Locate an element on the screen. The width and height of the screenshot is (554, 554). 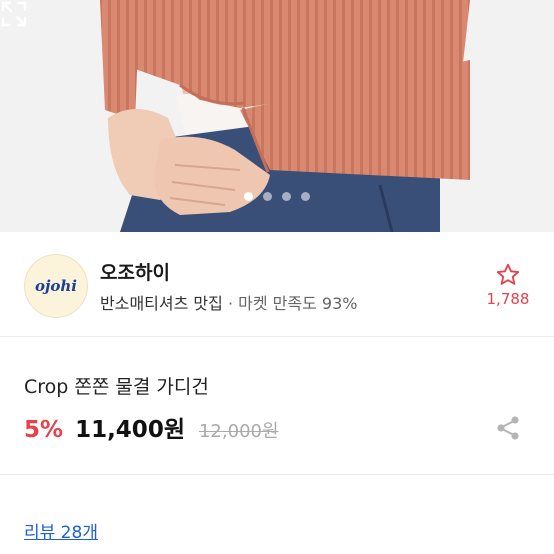
market-satisfaction: 마켓 만족도 93% is located at coordinates (298, 303).